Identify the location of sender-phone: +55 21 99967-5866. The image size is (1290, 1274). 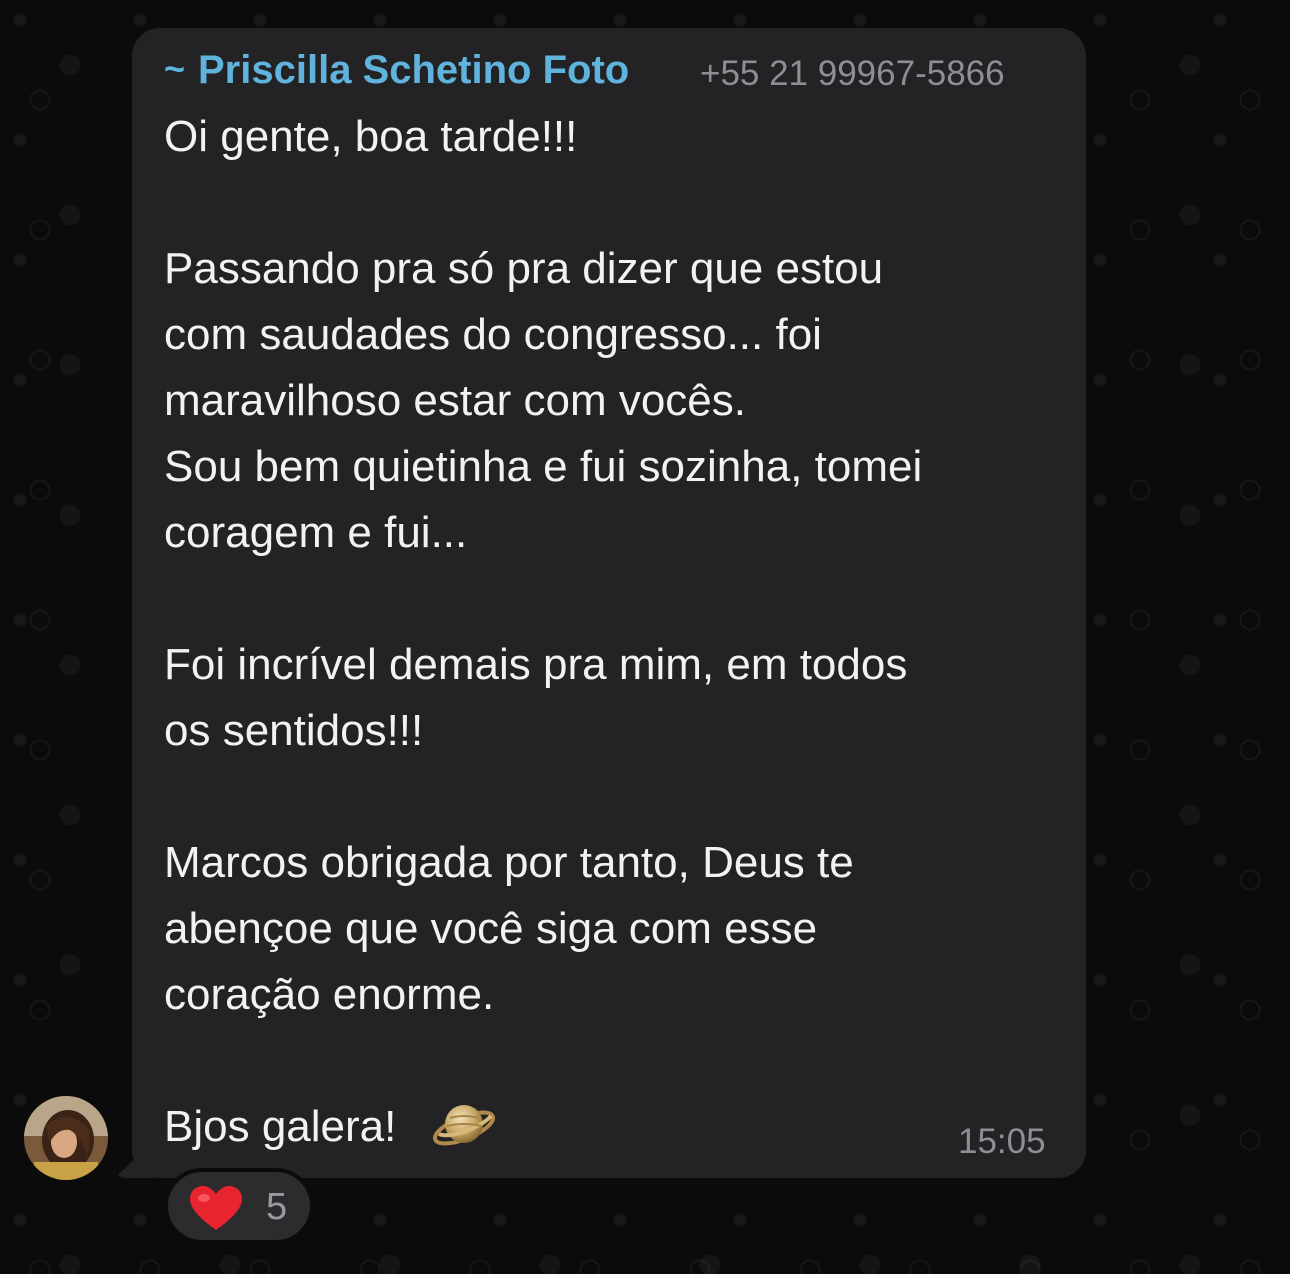
(852, 74).